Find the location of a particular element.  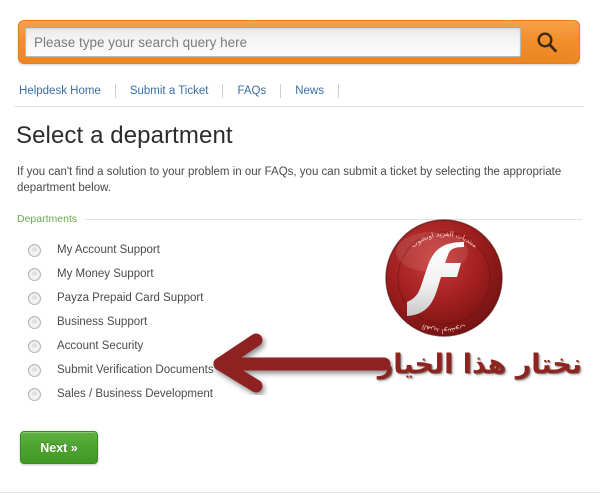

list-item: Account Security is located at coordinates (299, 346).